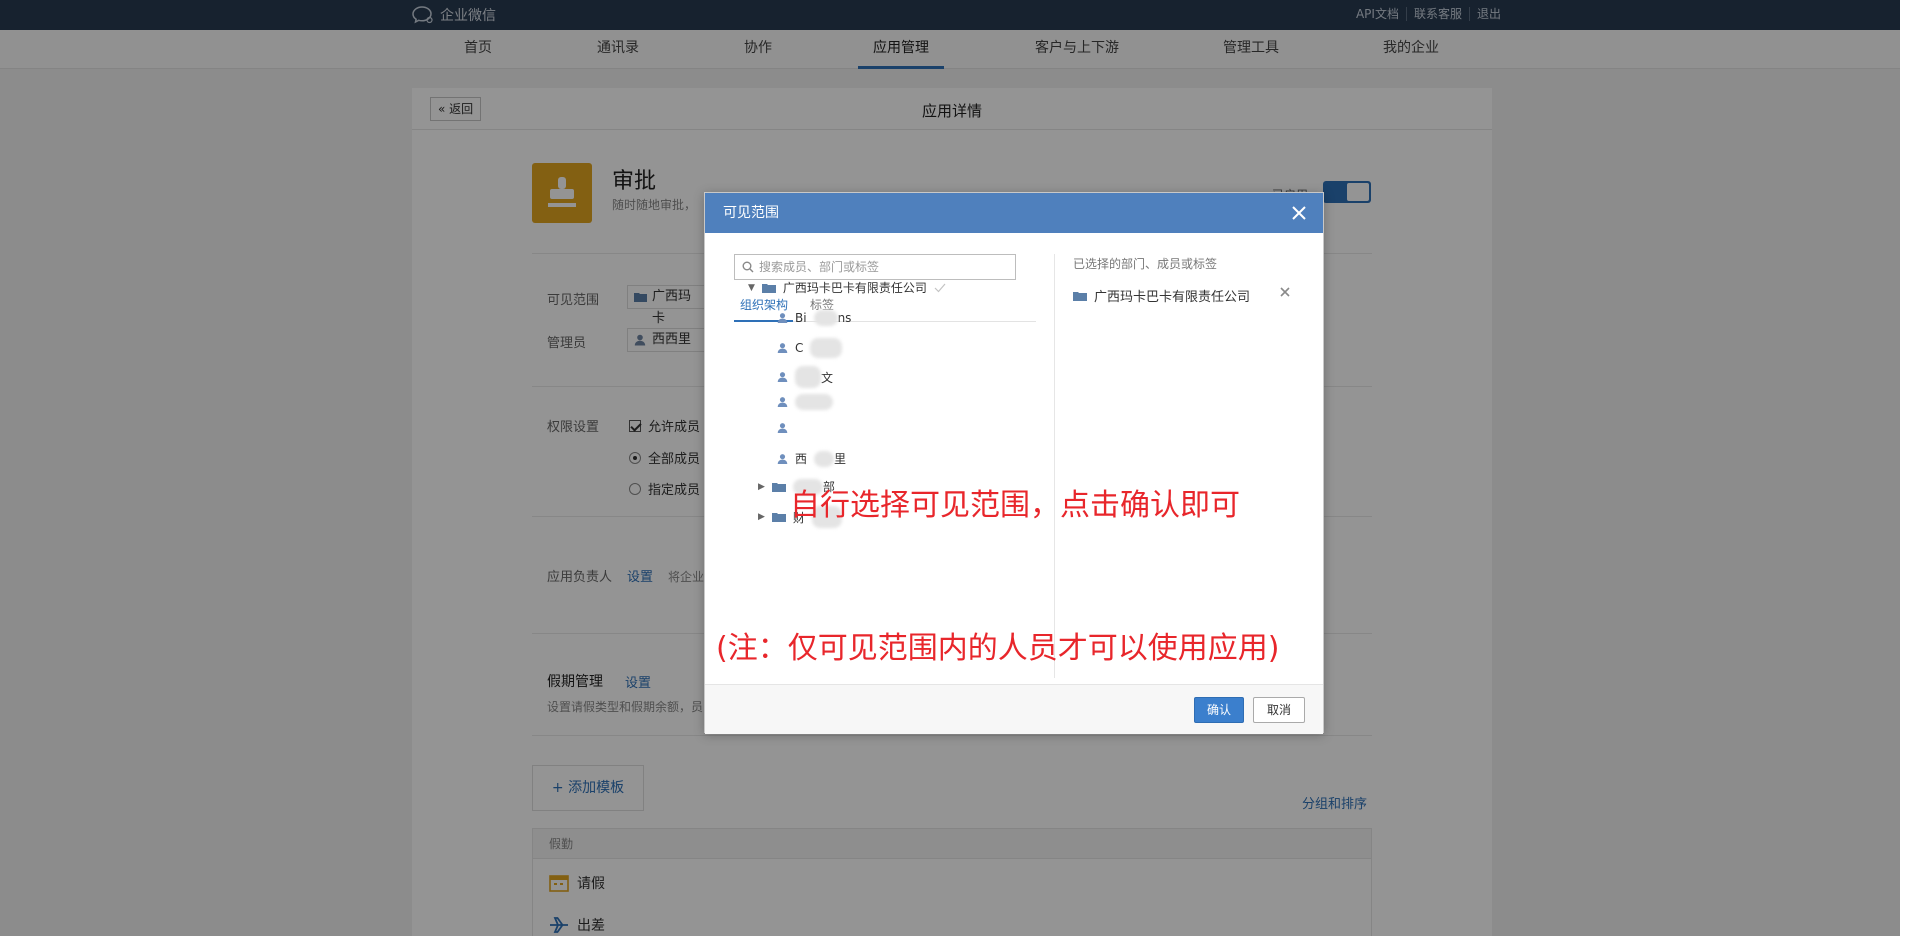 This screenshot has height=936, width=1920. Describe the element at coordinates (751, 213) in the screenshot. I see `dialog-title: 可见范围` at that location.